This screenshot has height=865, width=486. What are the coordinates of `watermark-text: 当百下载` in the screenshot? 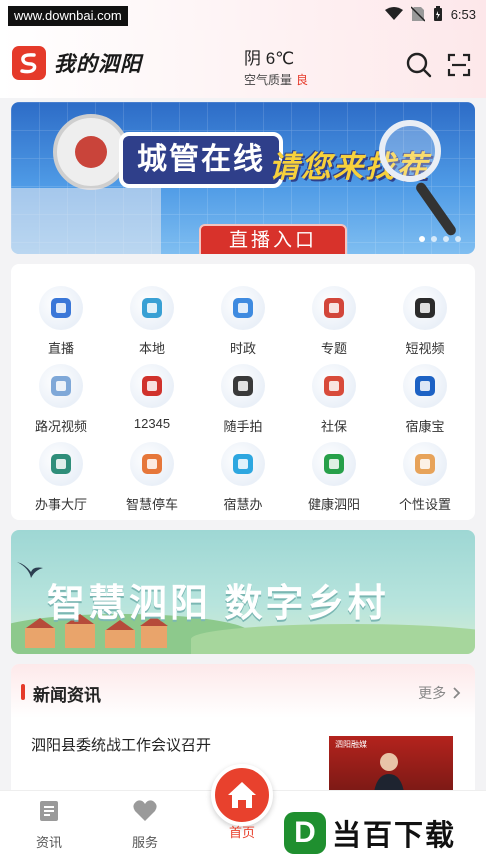 It's located at (394, 836).